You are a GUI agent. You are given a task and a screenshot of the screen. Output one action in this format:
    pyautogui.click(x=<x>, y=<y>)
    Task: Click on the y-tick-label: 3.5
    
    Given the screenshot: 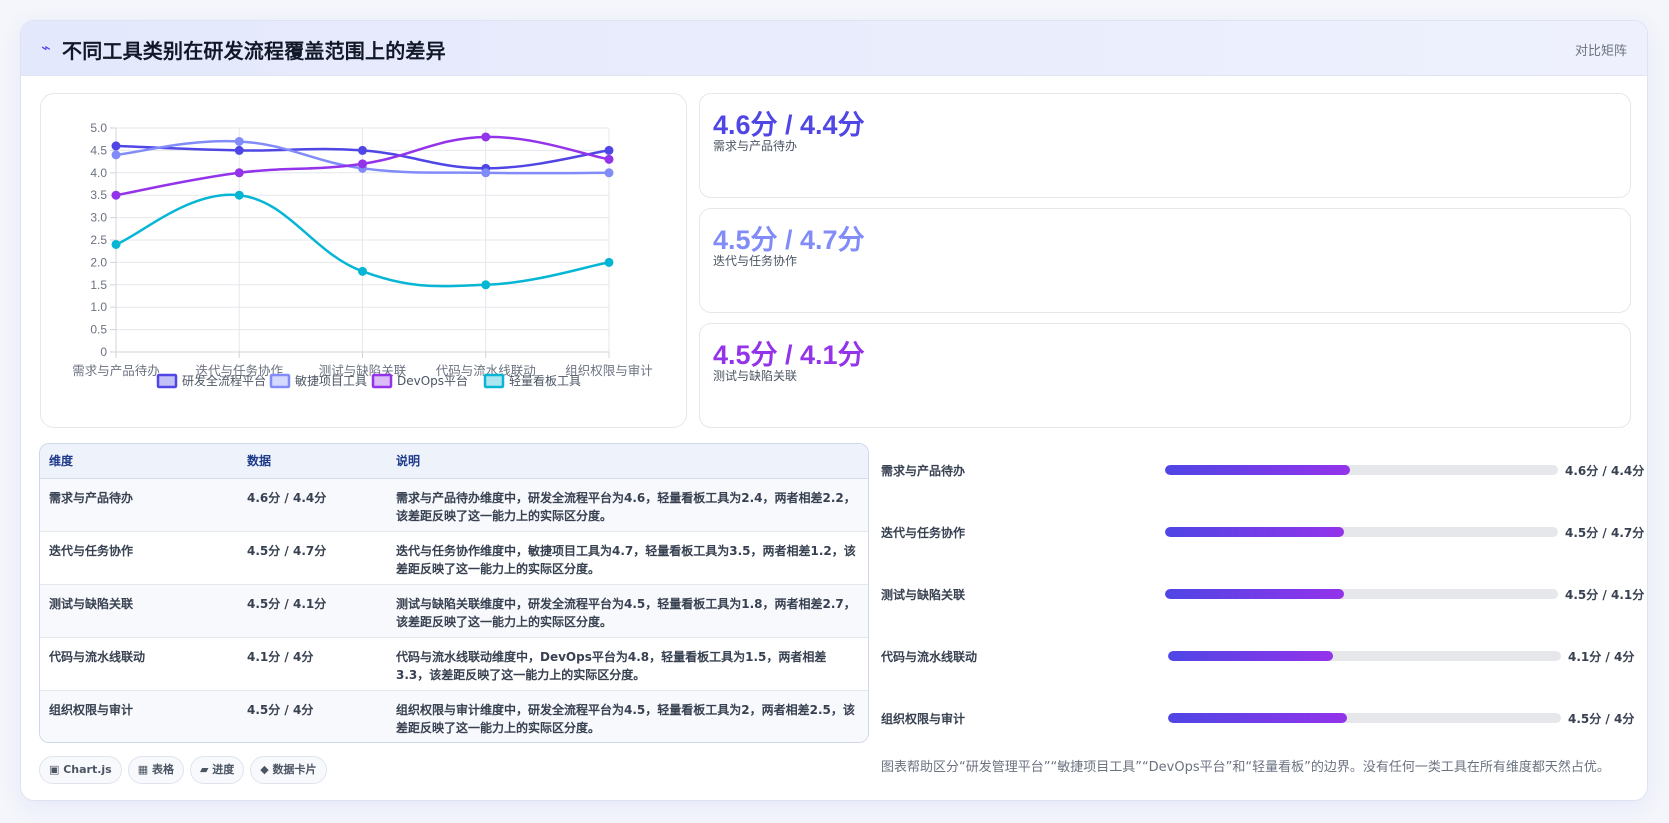 What is the action you would take?
    pyautogui.click(x=98, y=195)
    